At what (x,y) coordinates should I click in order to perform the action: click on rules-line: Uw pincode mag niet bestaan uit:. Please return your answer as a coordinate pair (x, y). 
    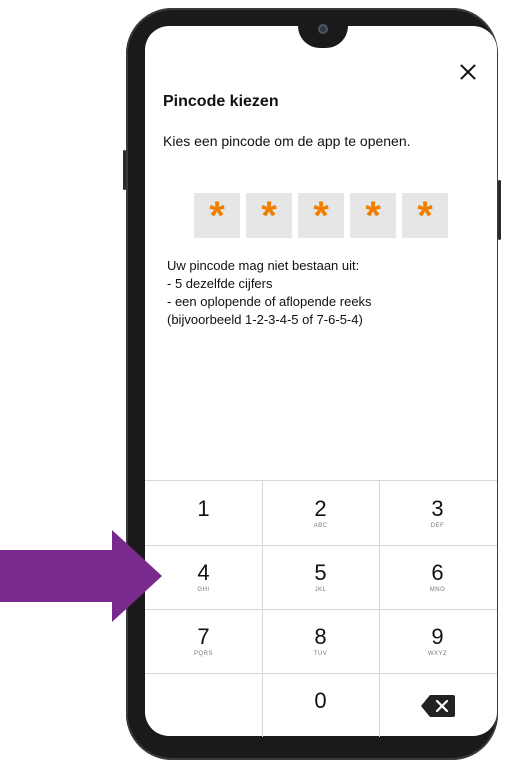
    Looking at the image, I should click on (263, 265).